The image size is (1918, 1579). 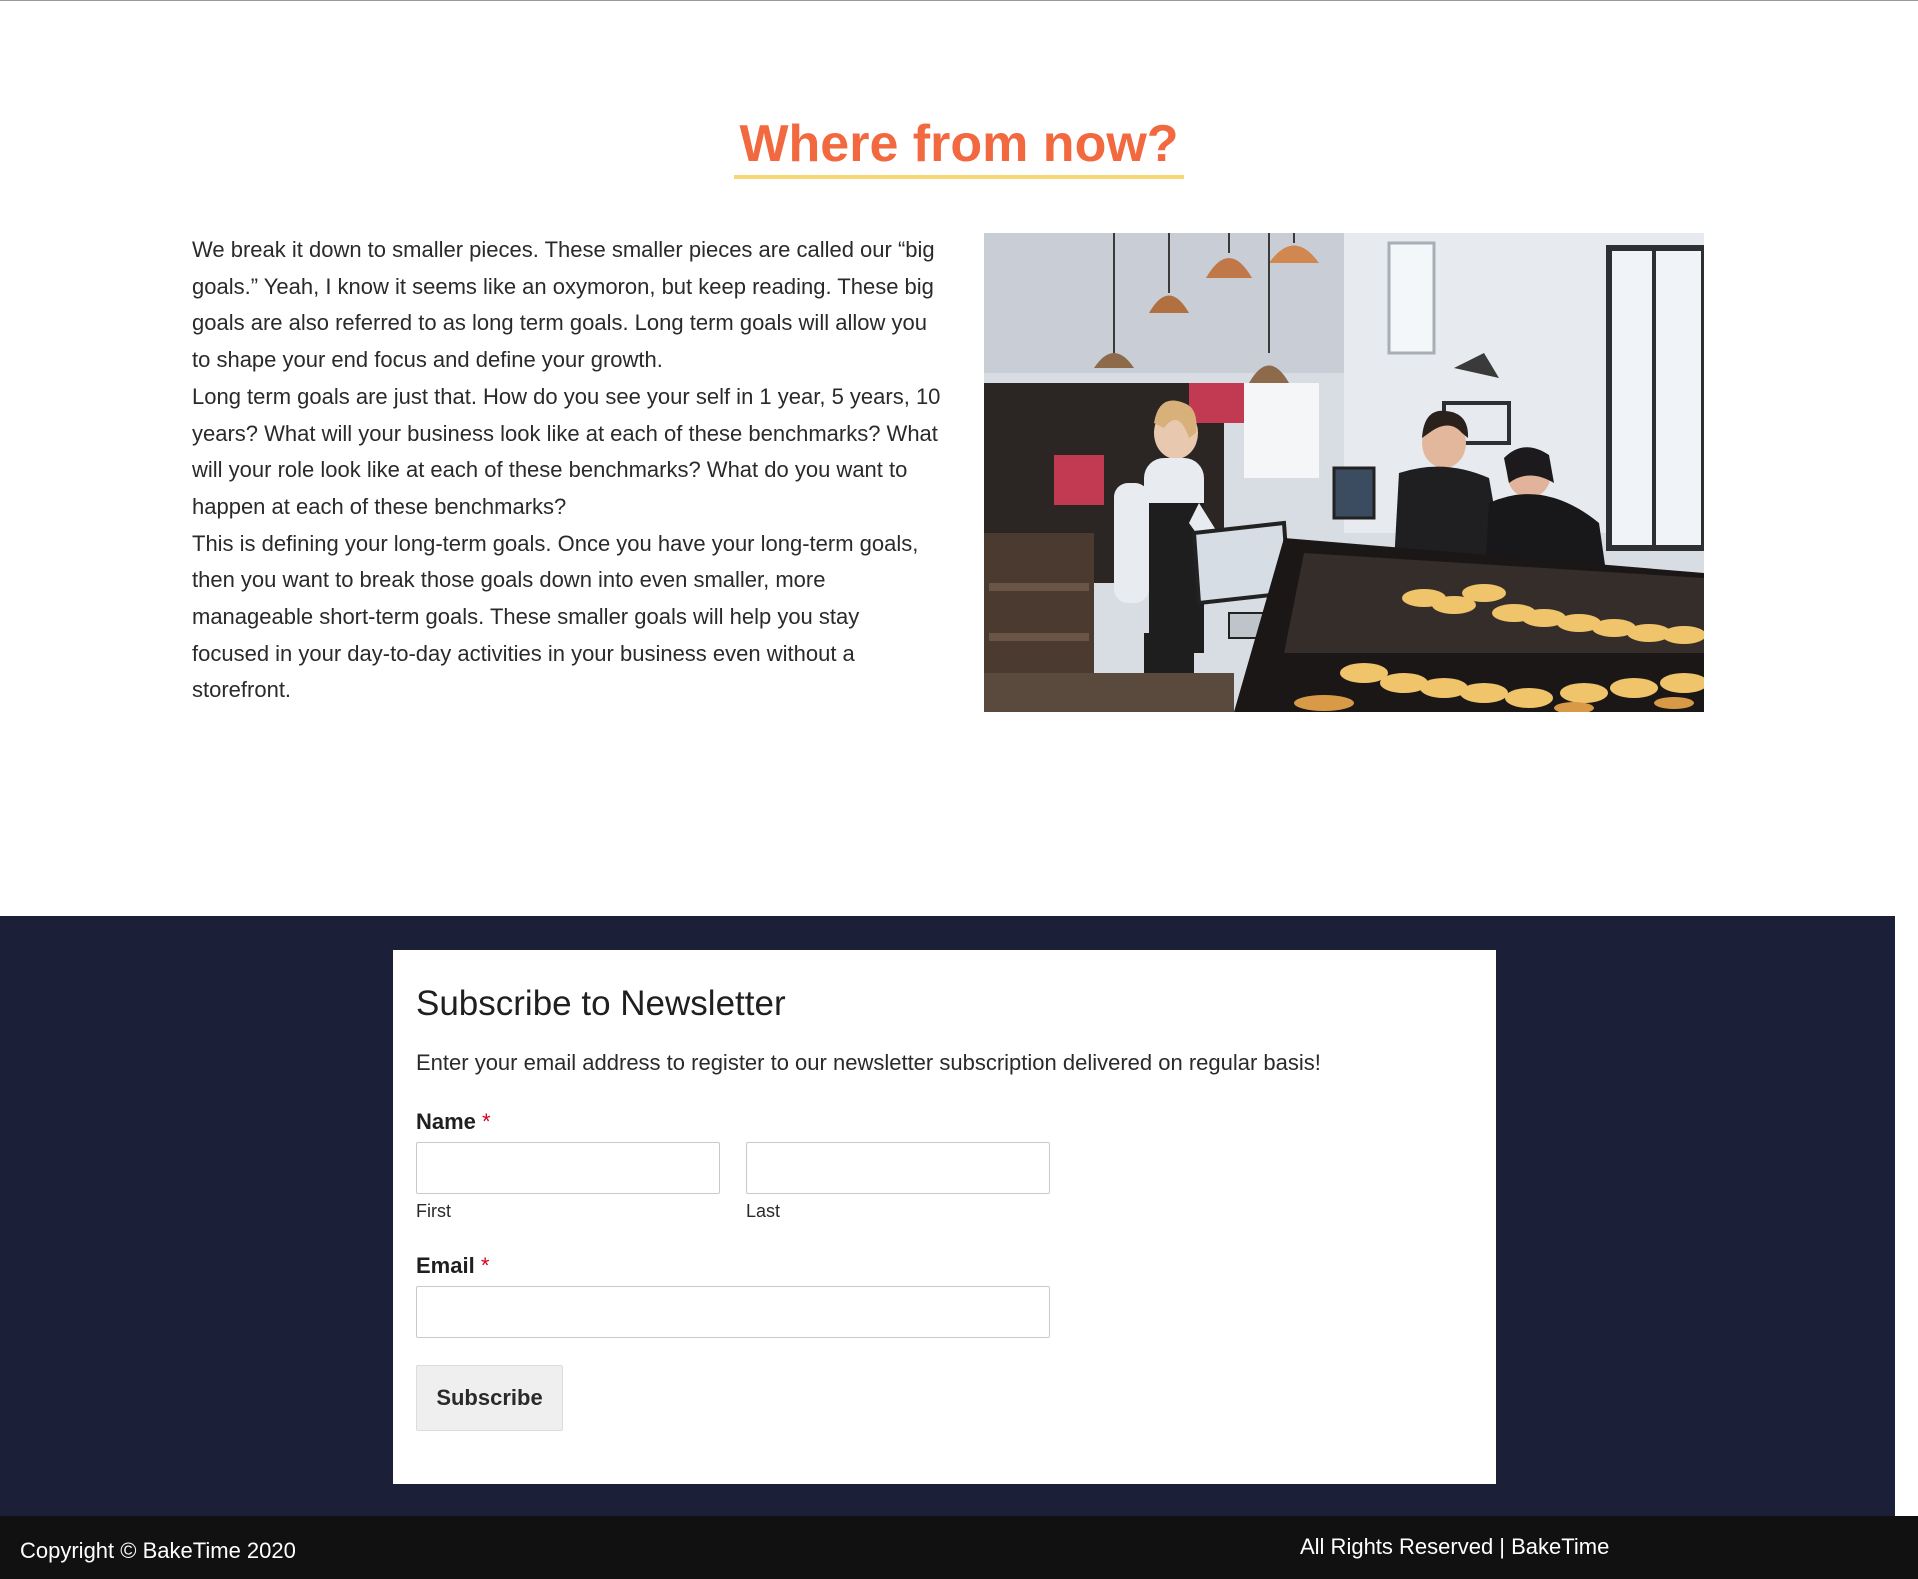 I want to click on section-heading-wrap: Where from now?, so click(x=959, y=147).